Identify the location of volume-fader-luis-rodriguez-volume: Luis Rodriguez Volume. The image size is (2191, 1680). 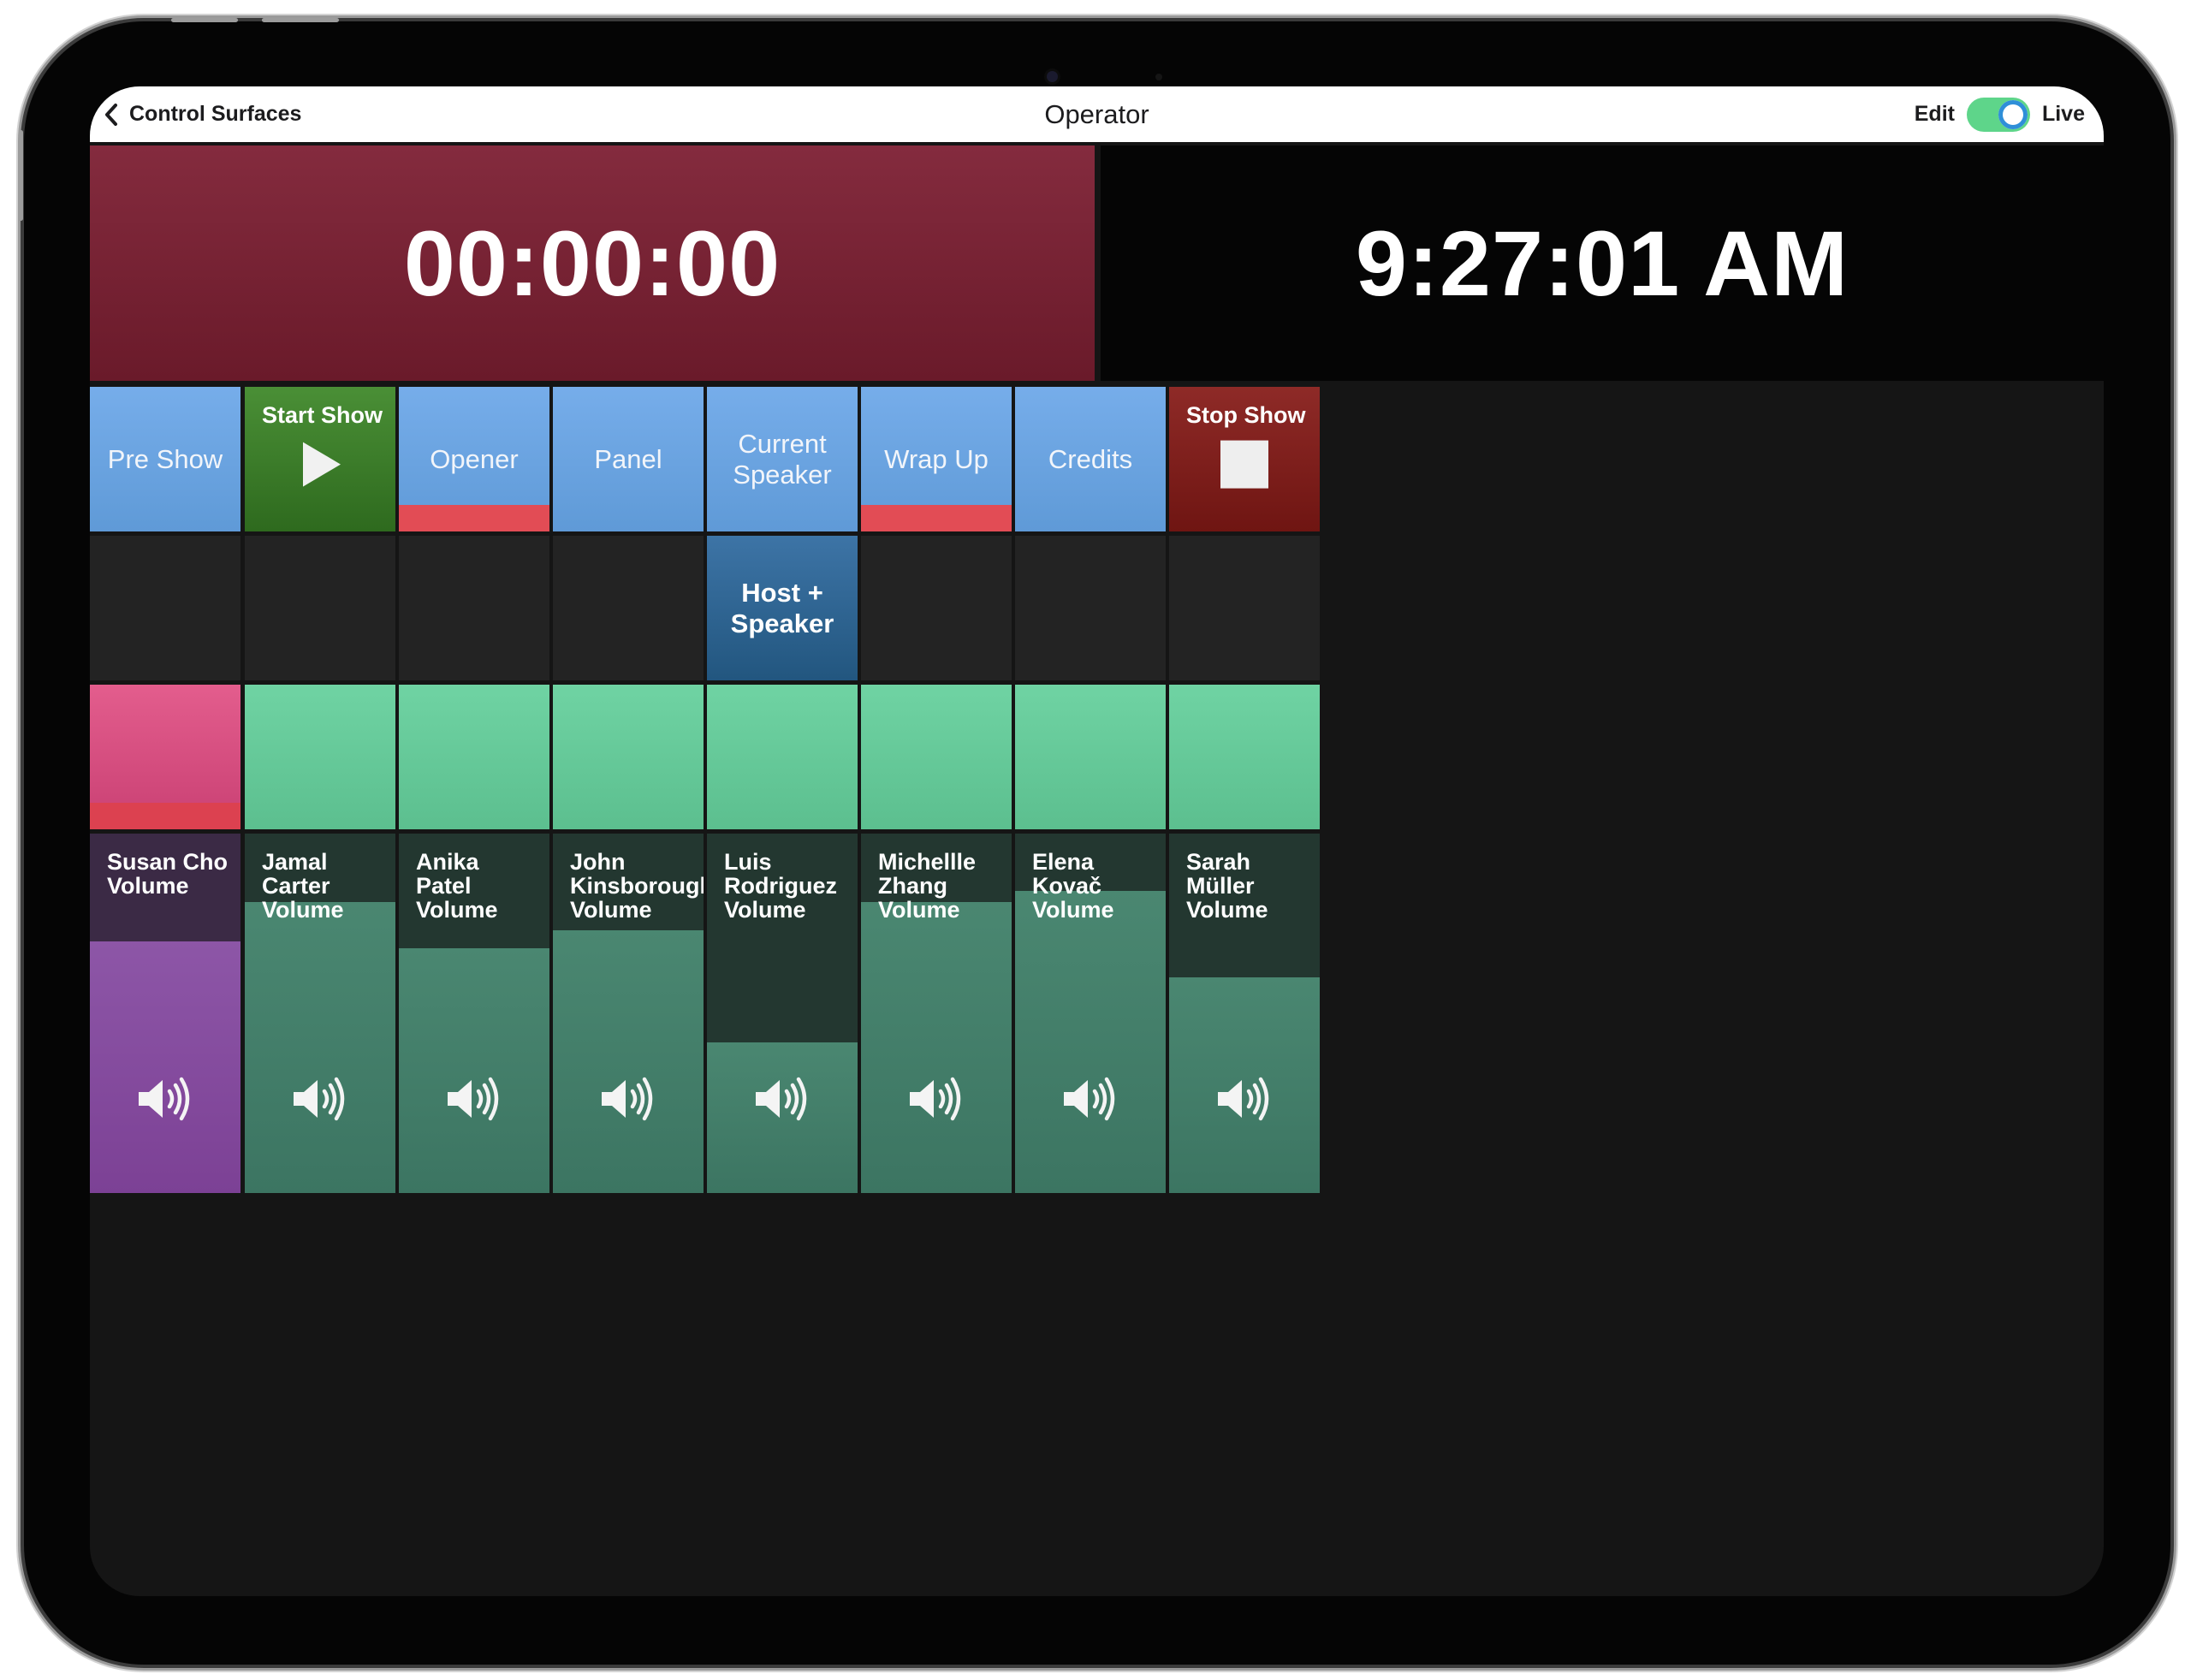
(782, 1014).